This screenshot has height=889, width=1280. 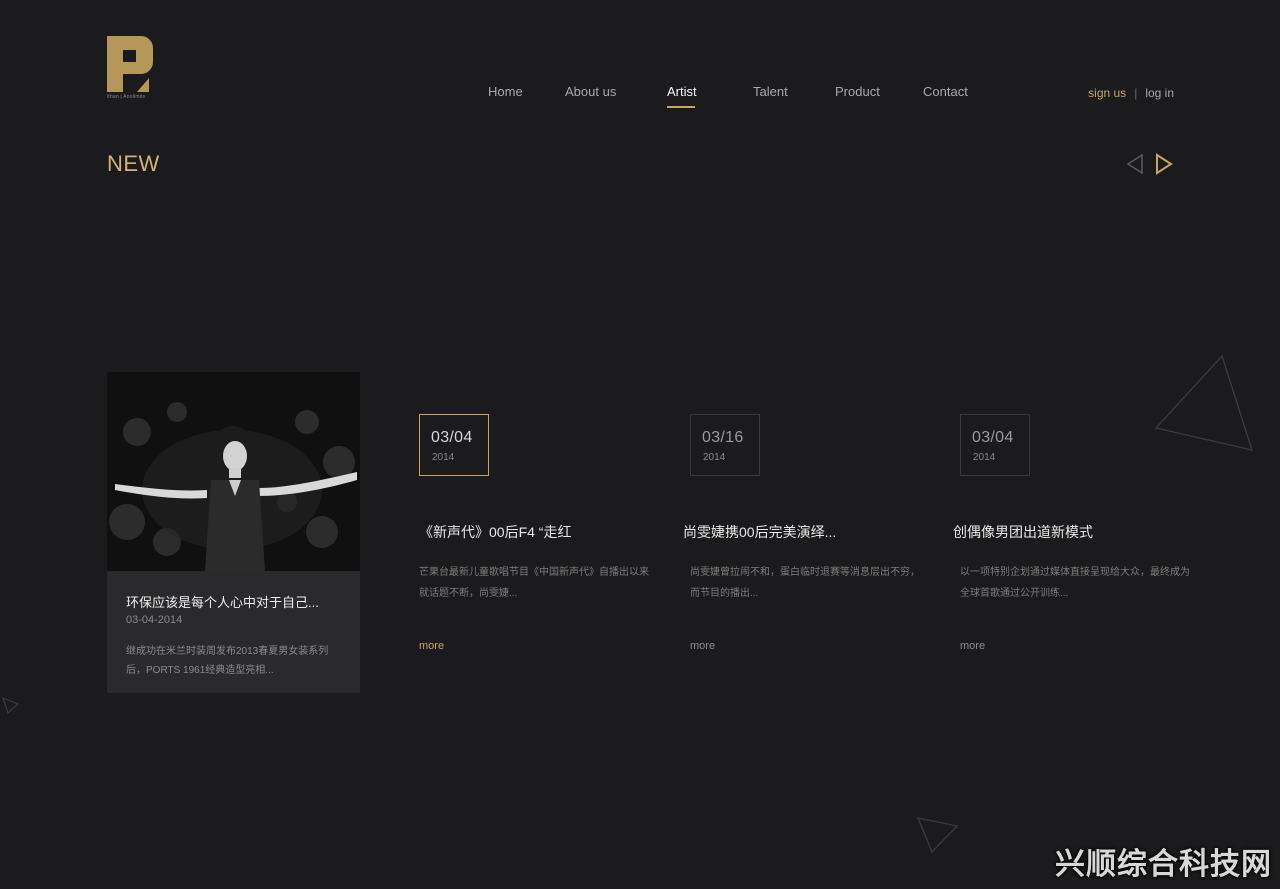 I want to click on nav-contact: Contact, so click(x=945, y=91).